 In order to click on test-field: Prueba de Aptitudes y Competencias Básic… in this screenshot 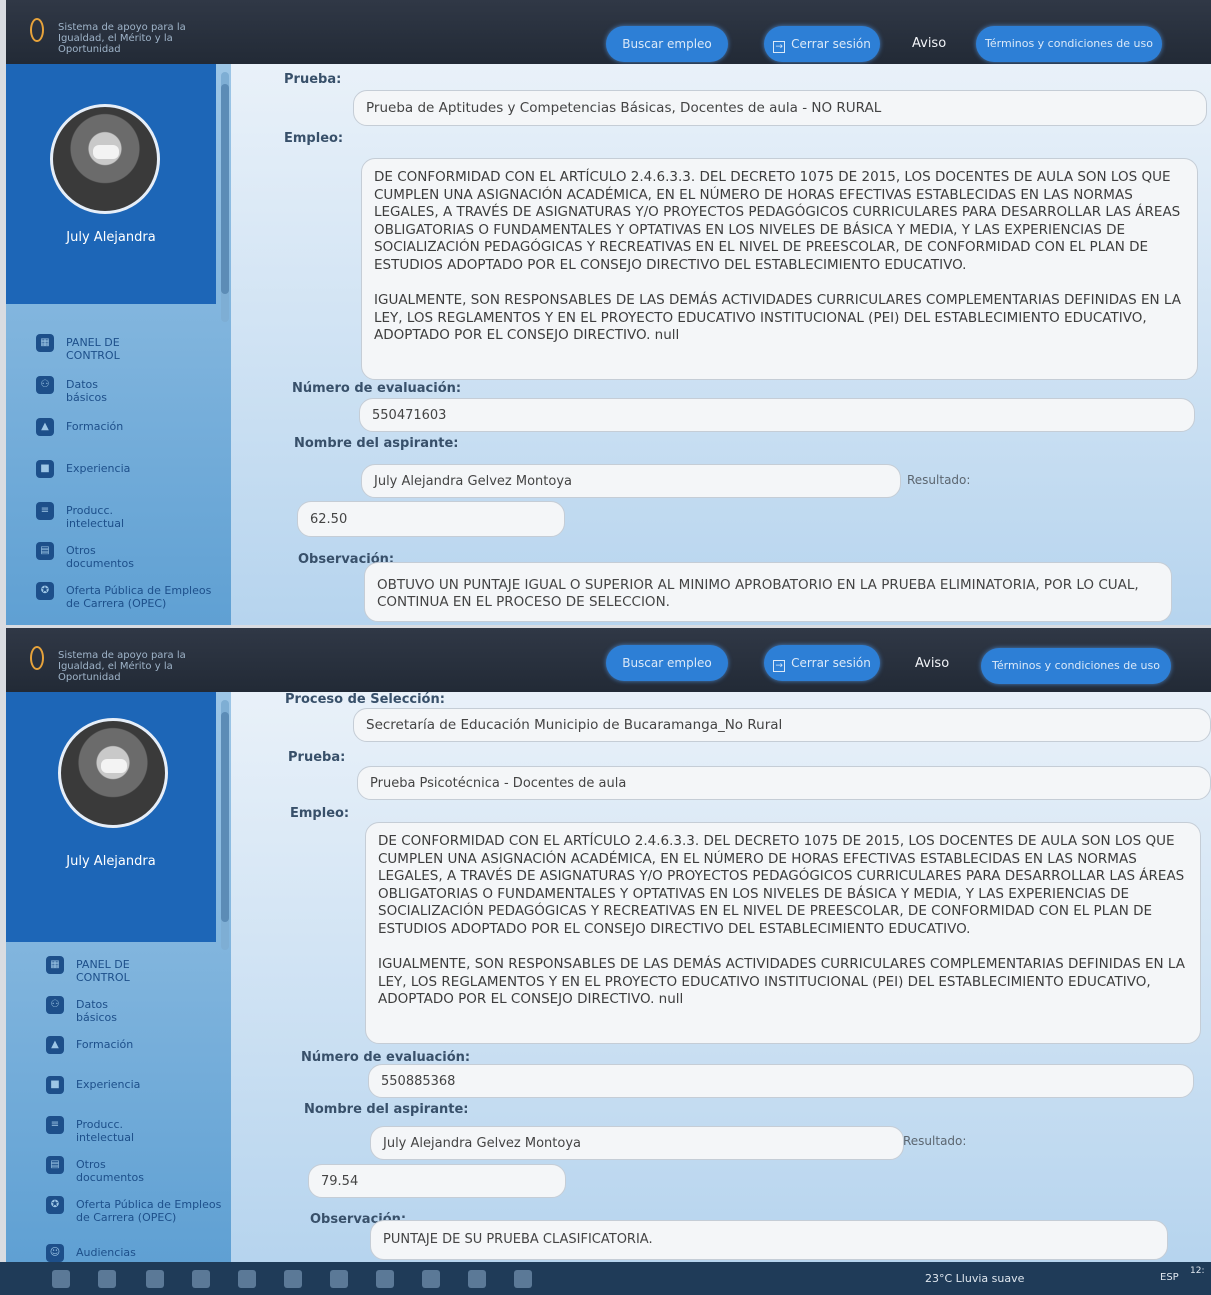, I will do `click(780, 108)`.